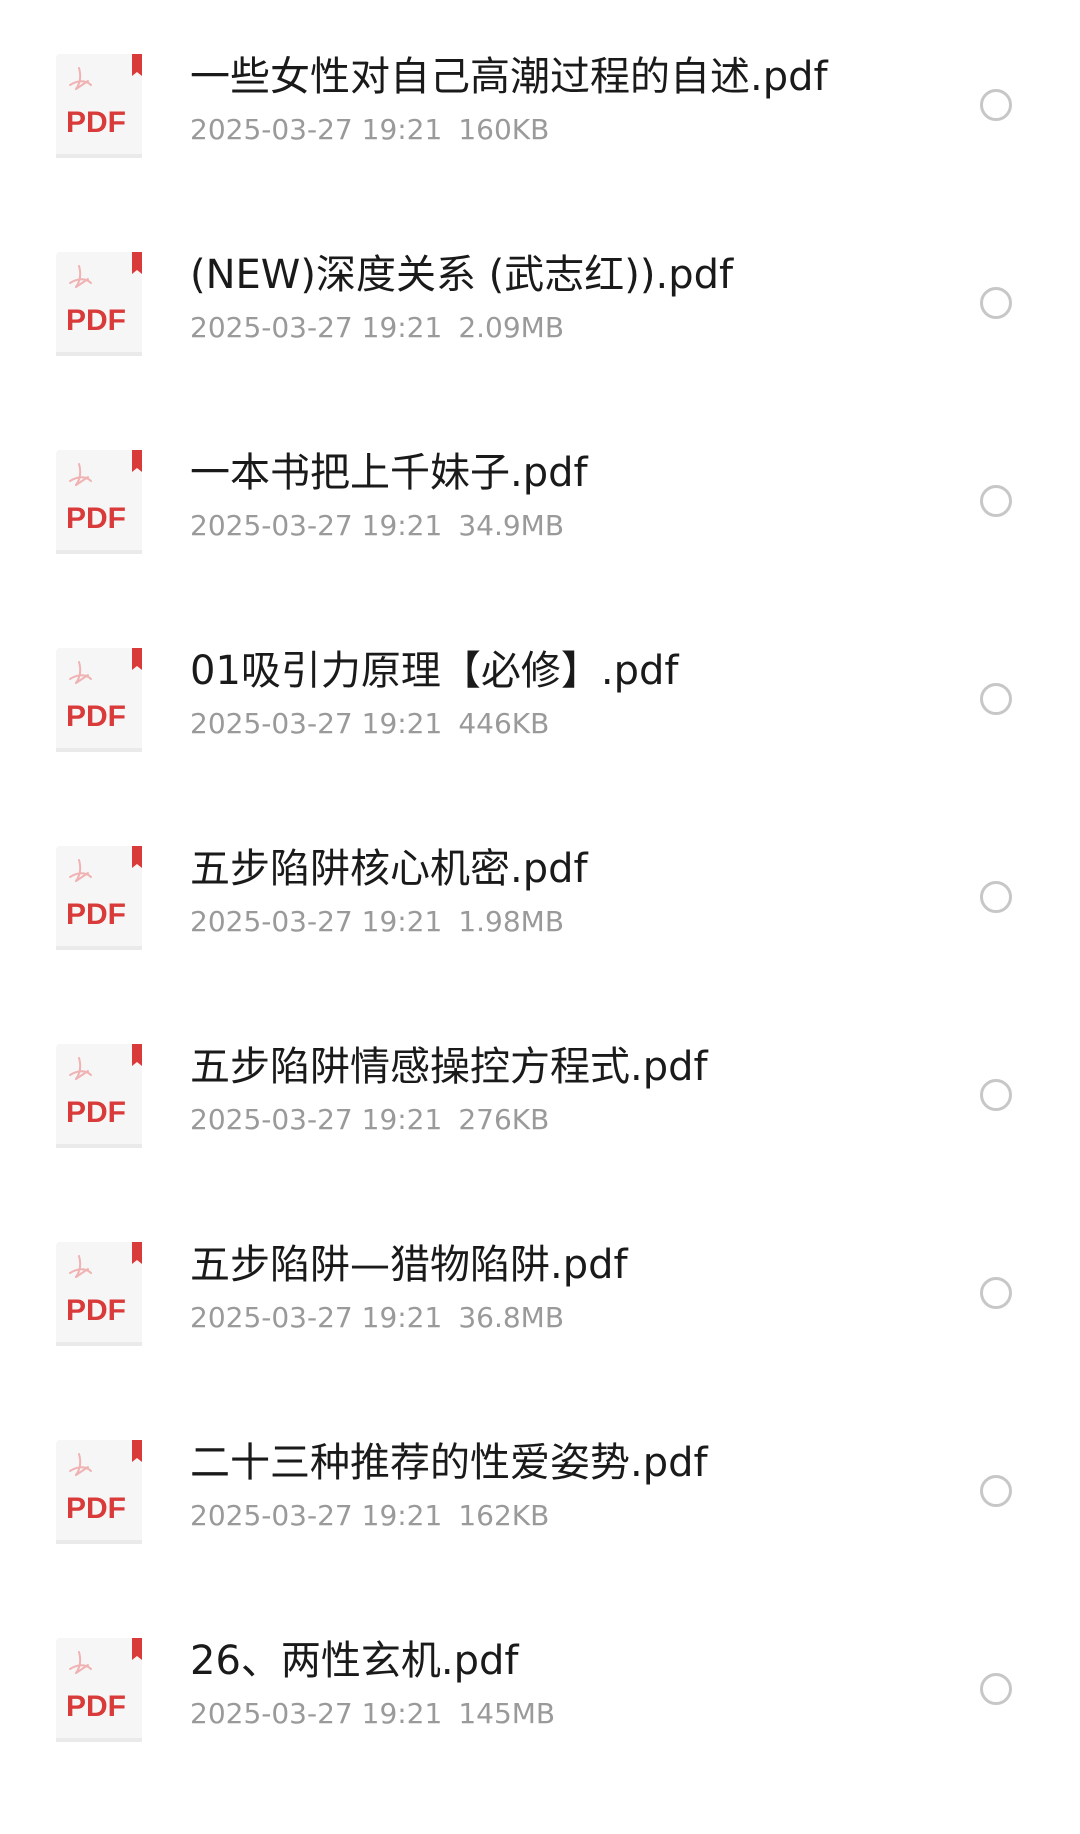 The width and height of the screenshot is (1080, 1834). What do you see at coordinates (449, 1463) in the screenshot?
I see `file-name: 二十三种推荐的性爱姿势.pdf` at bounding box center [449, 1463].